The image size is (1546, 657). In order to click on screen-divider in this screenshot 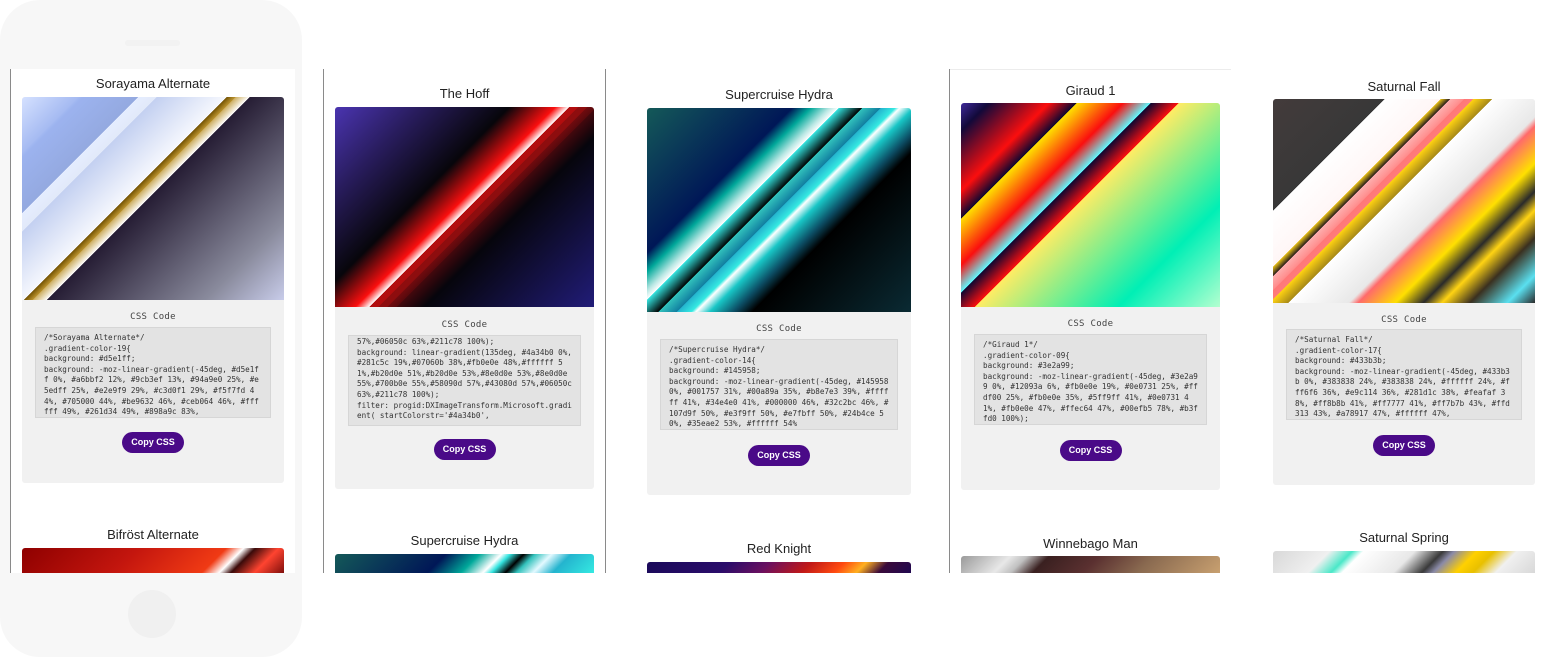, I will do `click(605, 321)`.